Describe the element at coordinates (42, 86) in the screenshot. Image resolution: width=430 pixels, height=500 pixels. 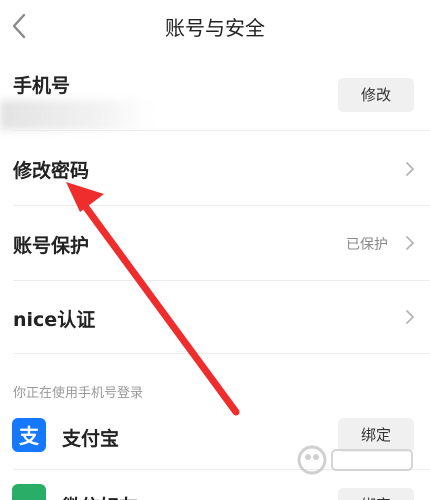
I see `phone-label: 手机号` at that location.